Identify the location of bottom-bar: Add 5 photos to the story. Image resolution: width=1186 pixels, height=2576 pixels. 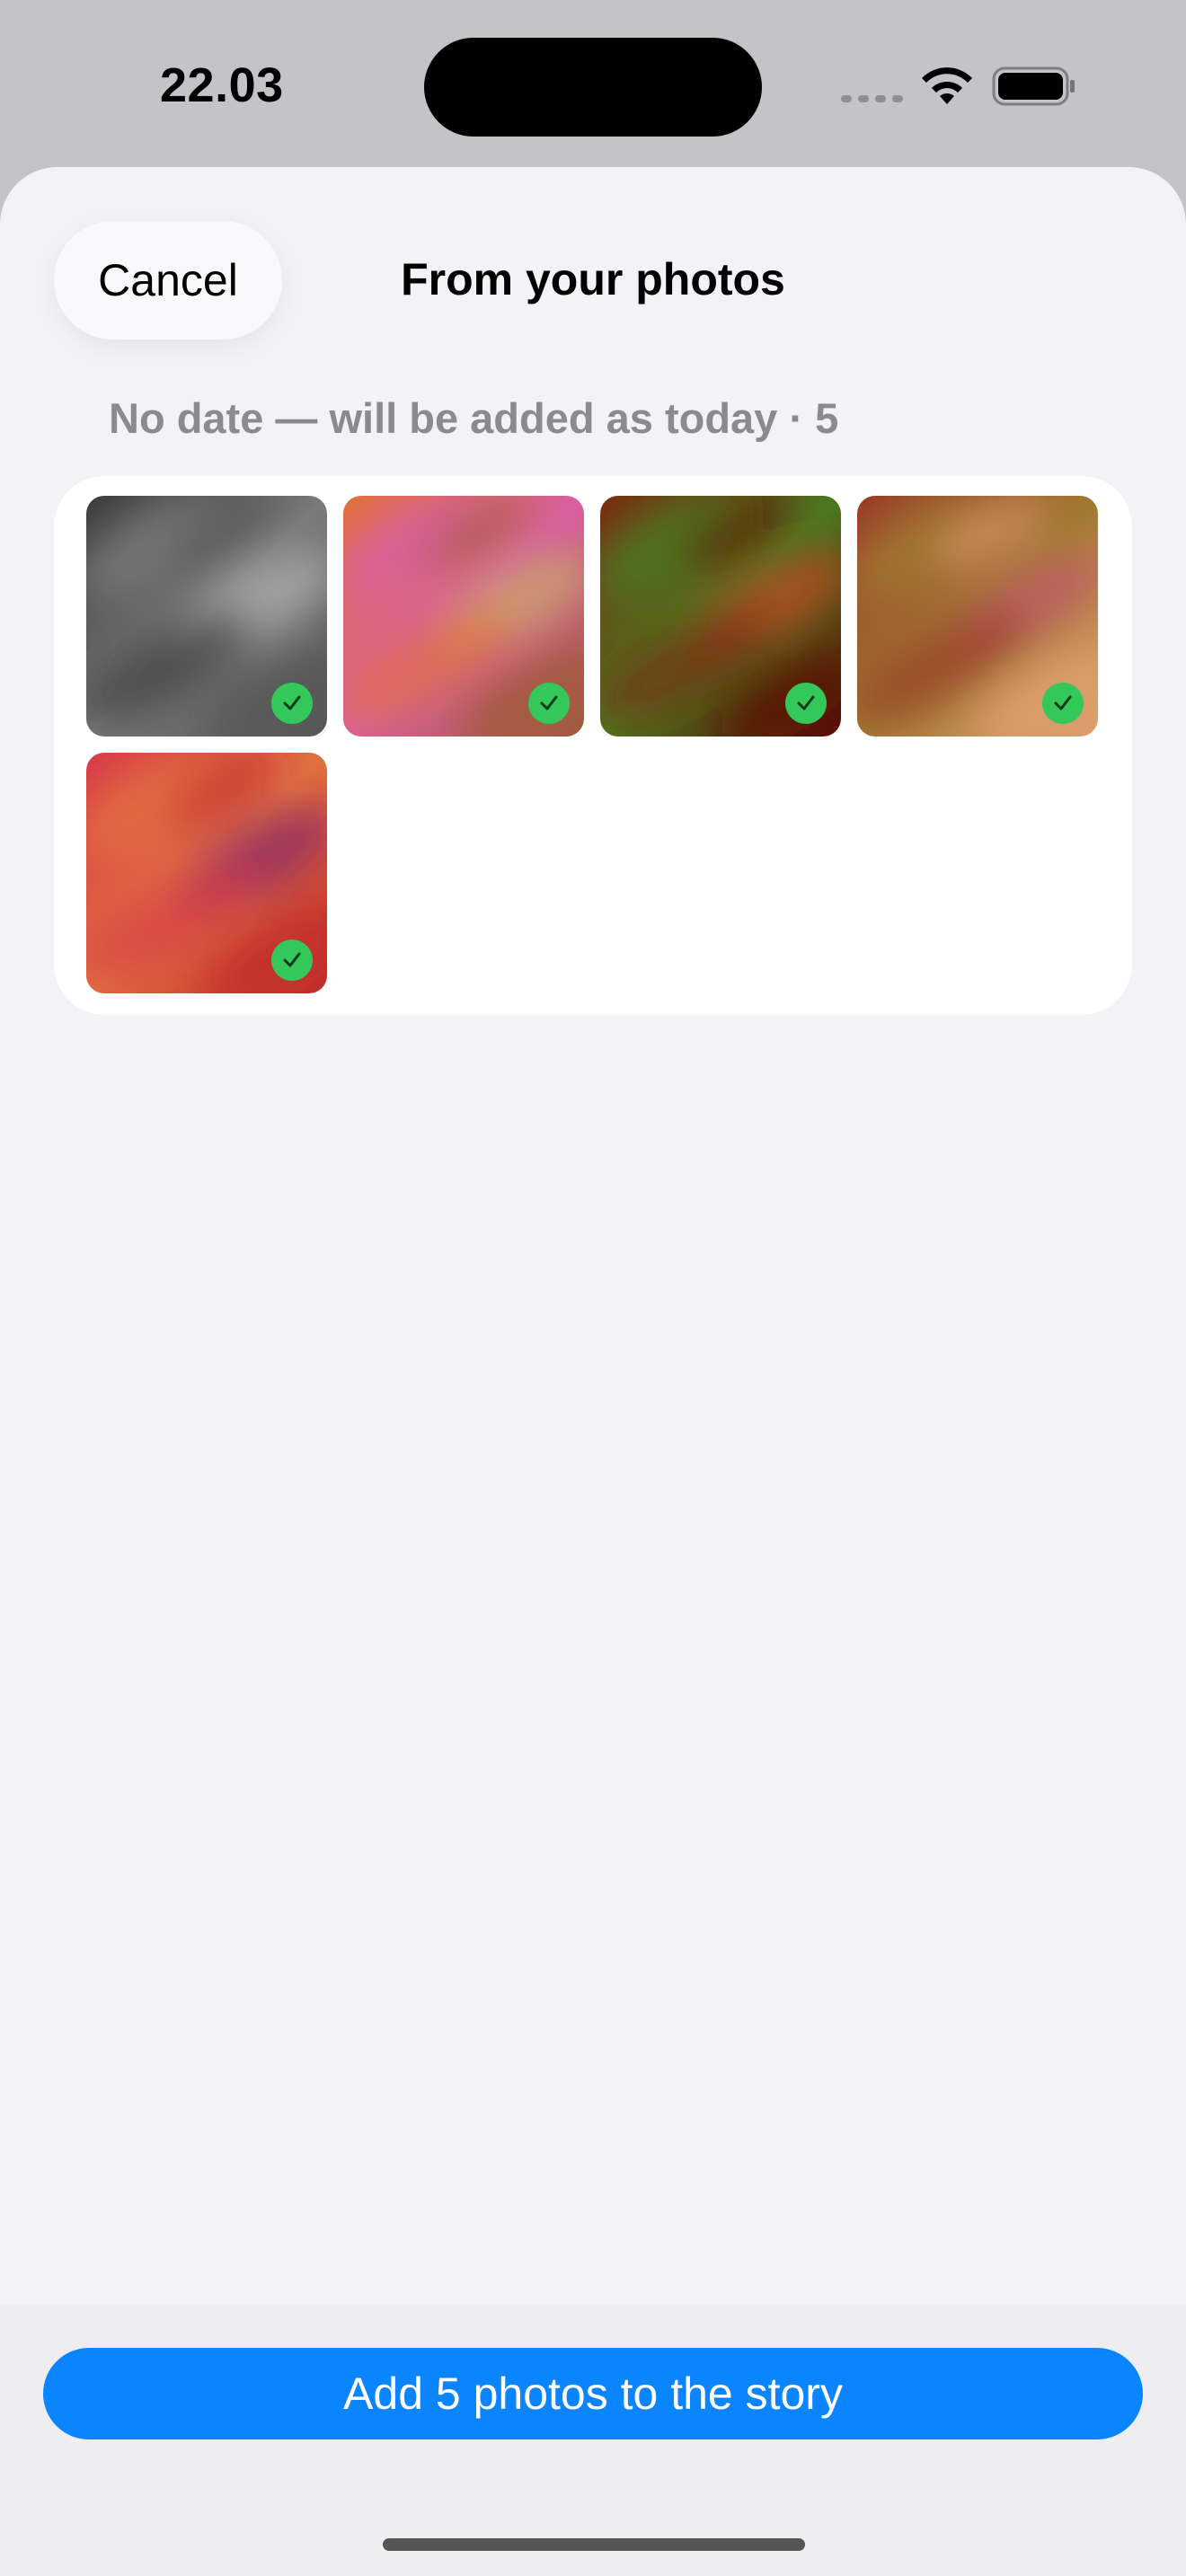
(593, 2440).